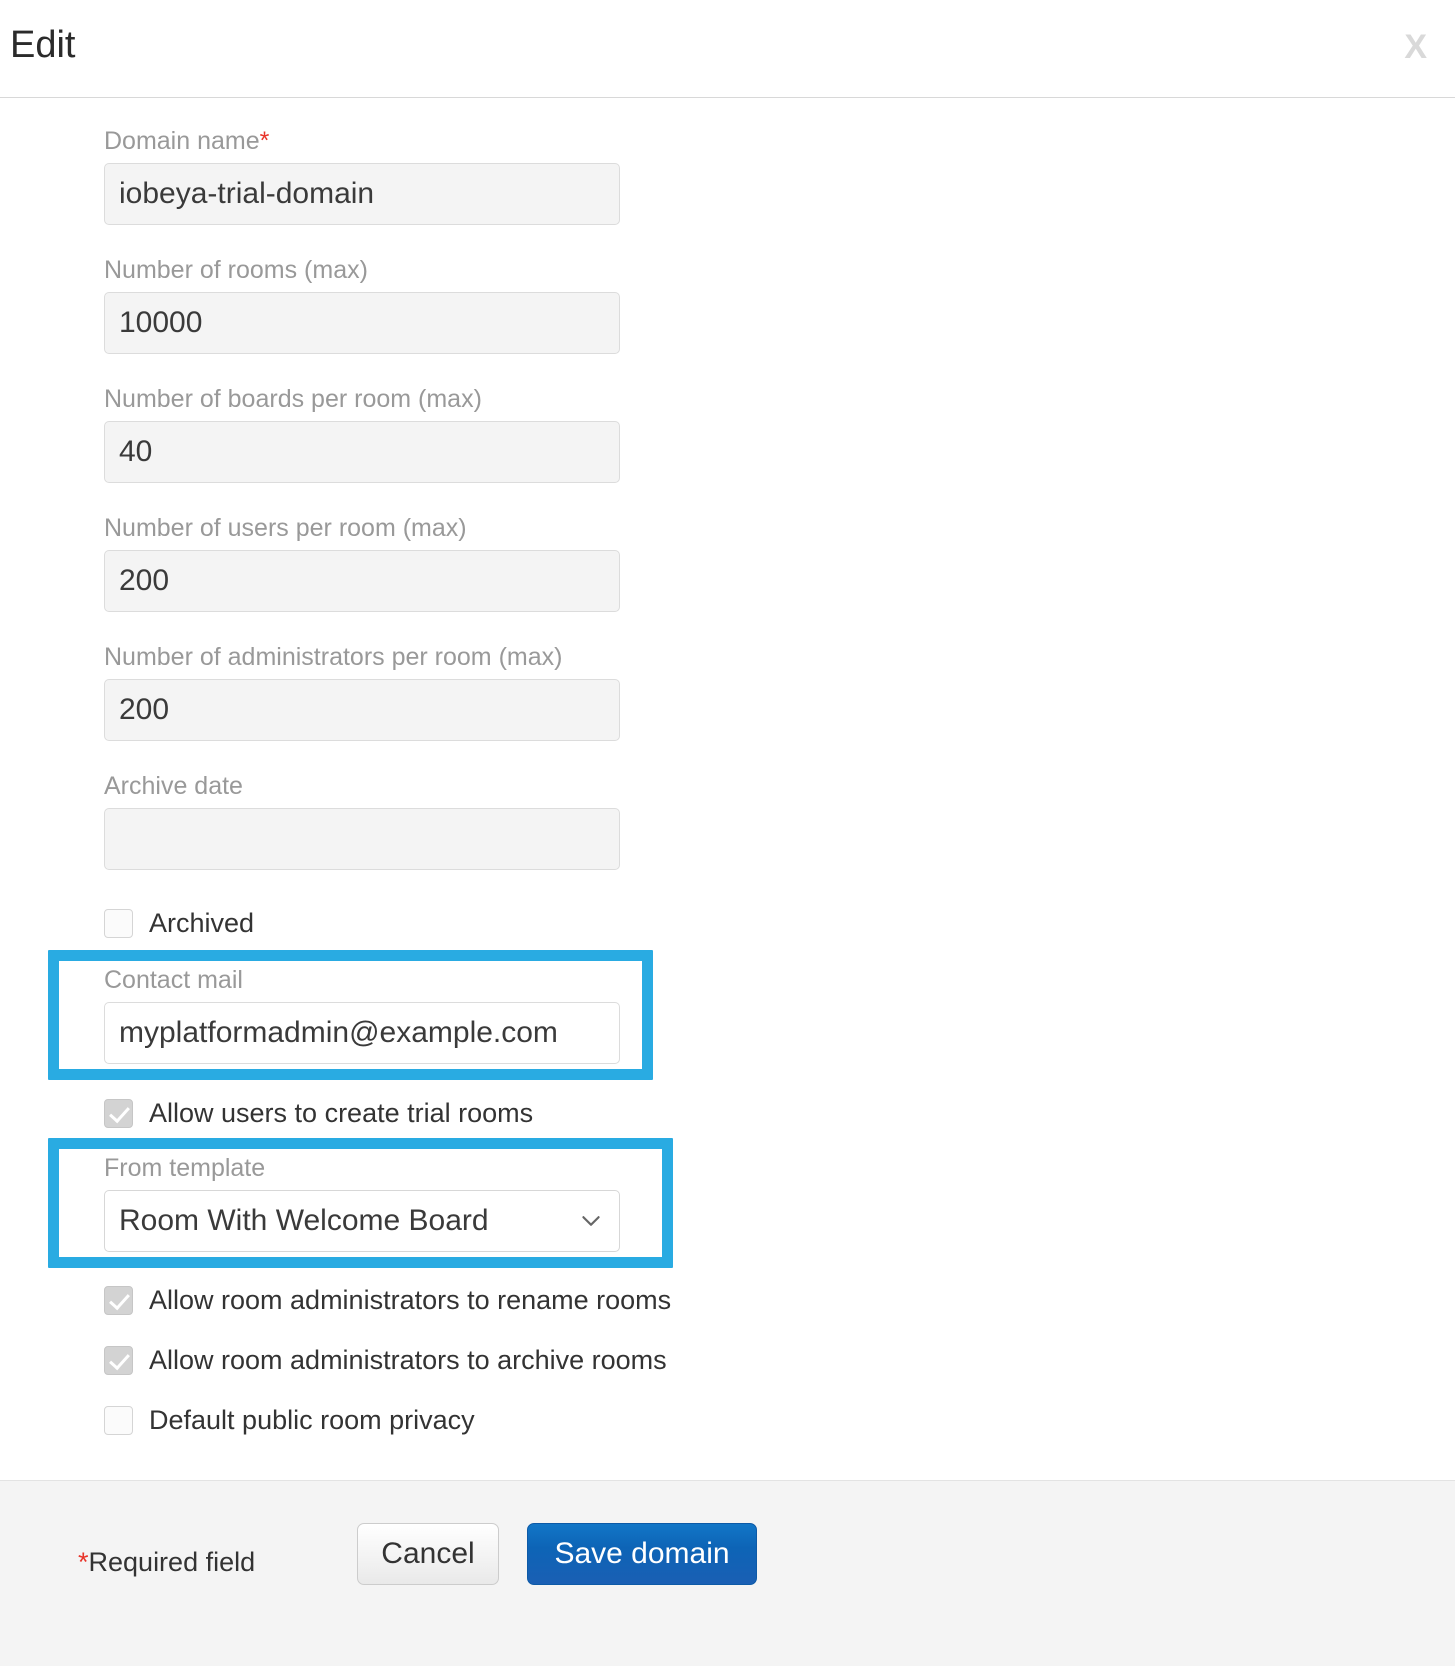 This screenshot has height=1666, width=1455. Describe the element at coordinates (362, 839) in the screenshot. I see `archive-date-input` at that location.